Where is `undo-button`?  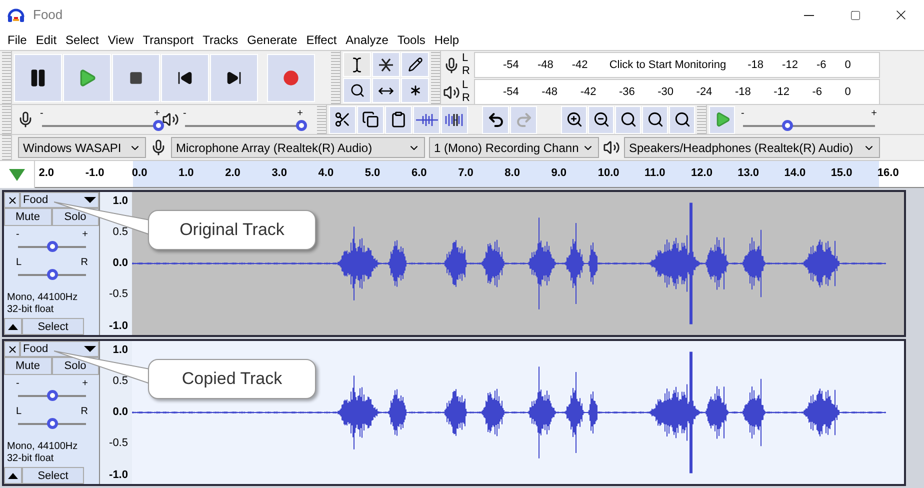 undo-button is located at coordinates (495, 120).